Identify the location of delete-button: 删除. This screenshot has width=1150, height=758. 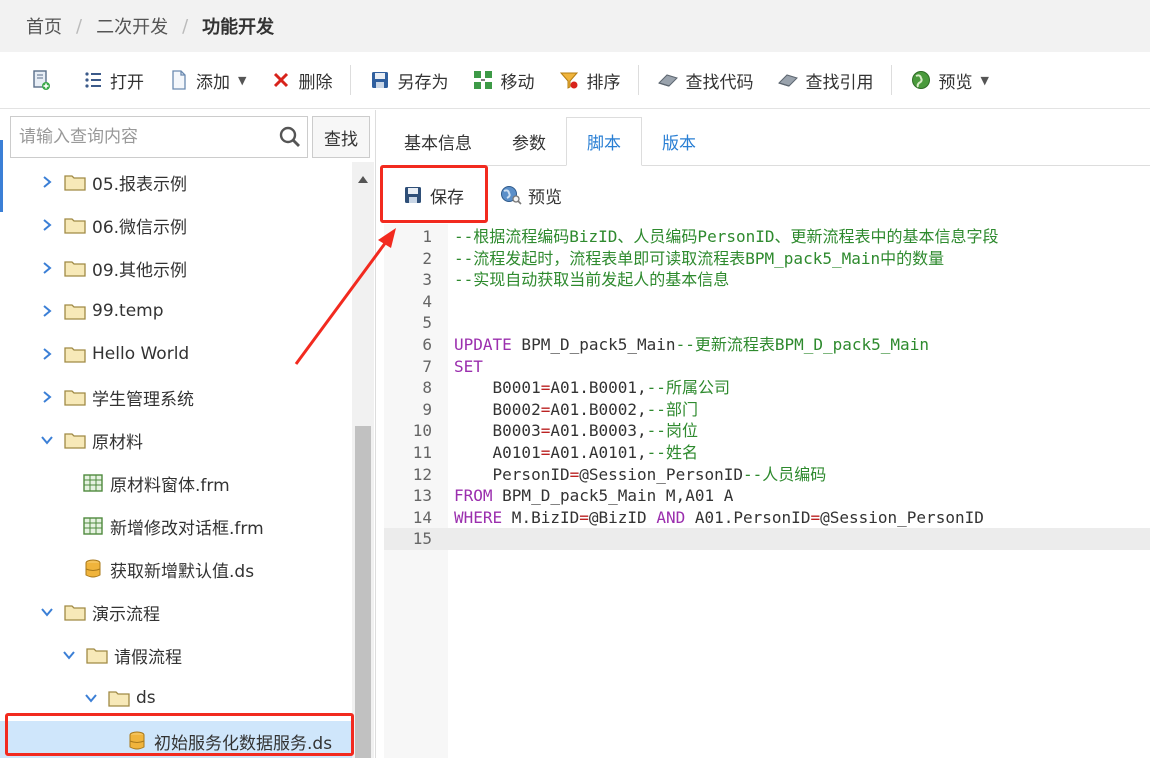
(301, 80).